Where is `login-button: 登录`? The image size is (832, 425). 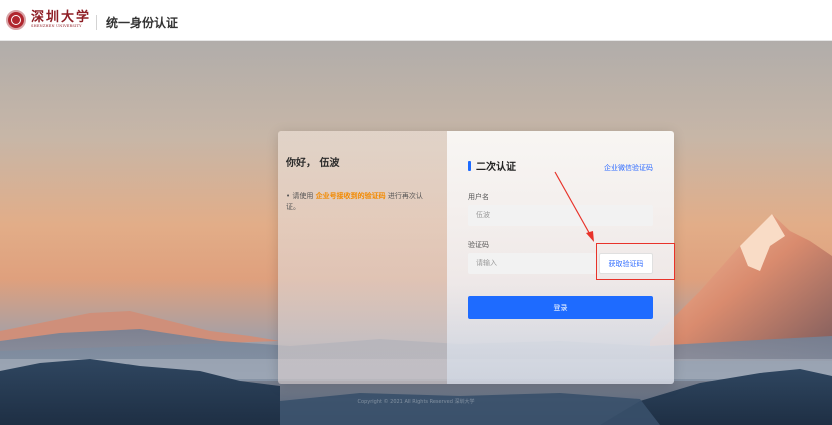
login-button: 登录 is located at coordinates (560, 307).